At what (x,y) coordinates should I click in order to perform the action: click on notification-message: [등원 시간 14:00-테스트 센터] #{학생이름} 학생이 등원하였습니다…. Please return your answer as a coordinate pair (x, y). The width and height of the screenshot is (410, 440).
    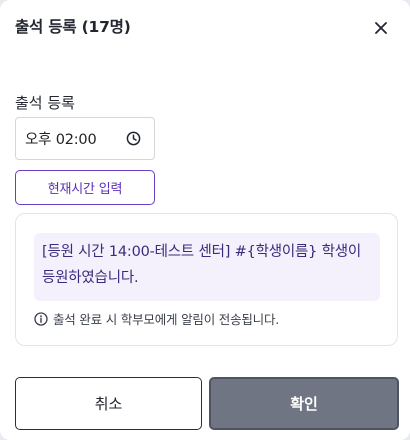
    Looking at the image, I should click on (207, 267).